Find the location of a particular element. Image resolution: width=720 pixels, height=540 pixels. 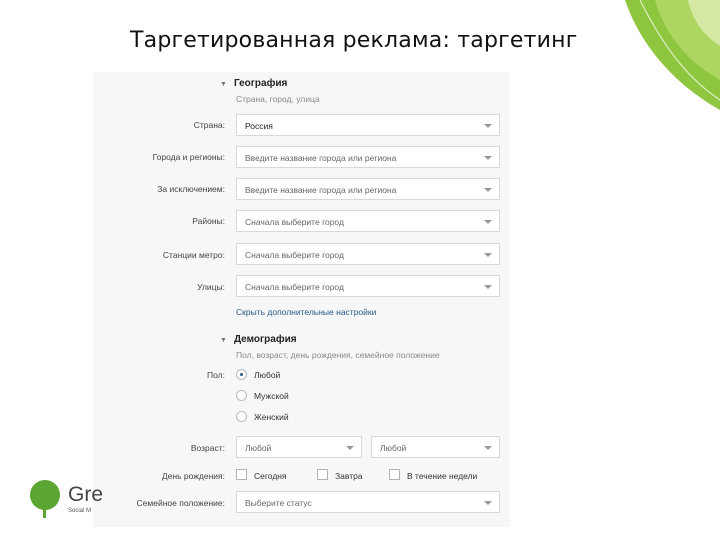

leaf-decoration-icon is located at coordinates (672, 55).